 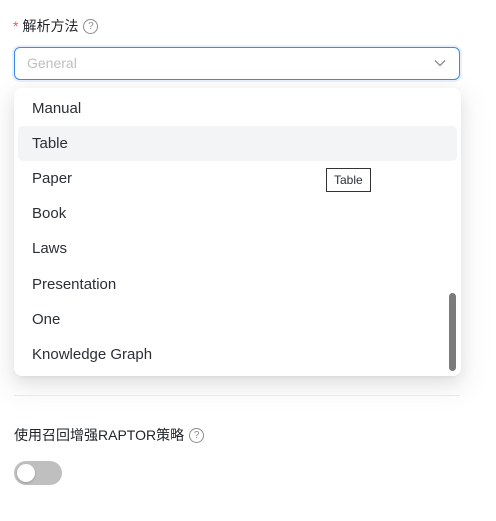 I want to click on option-book: Book, so click(x=237, y=213).